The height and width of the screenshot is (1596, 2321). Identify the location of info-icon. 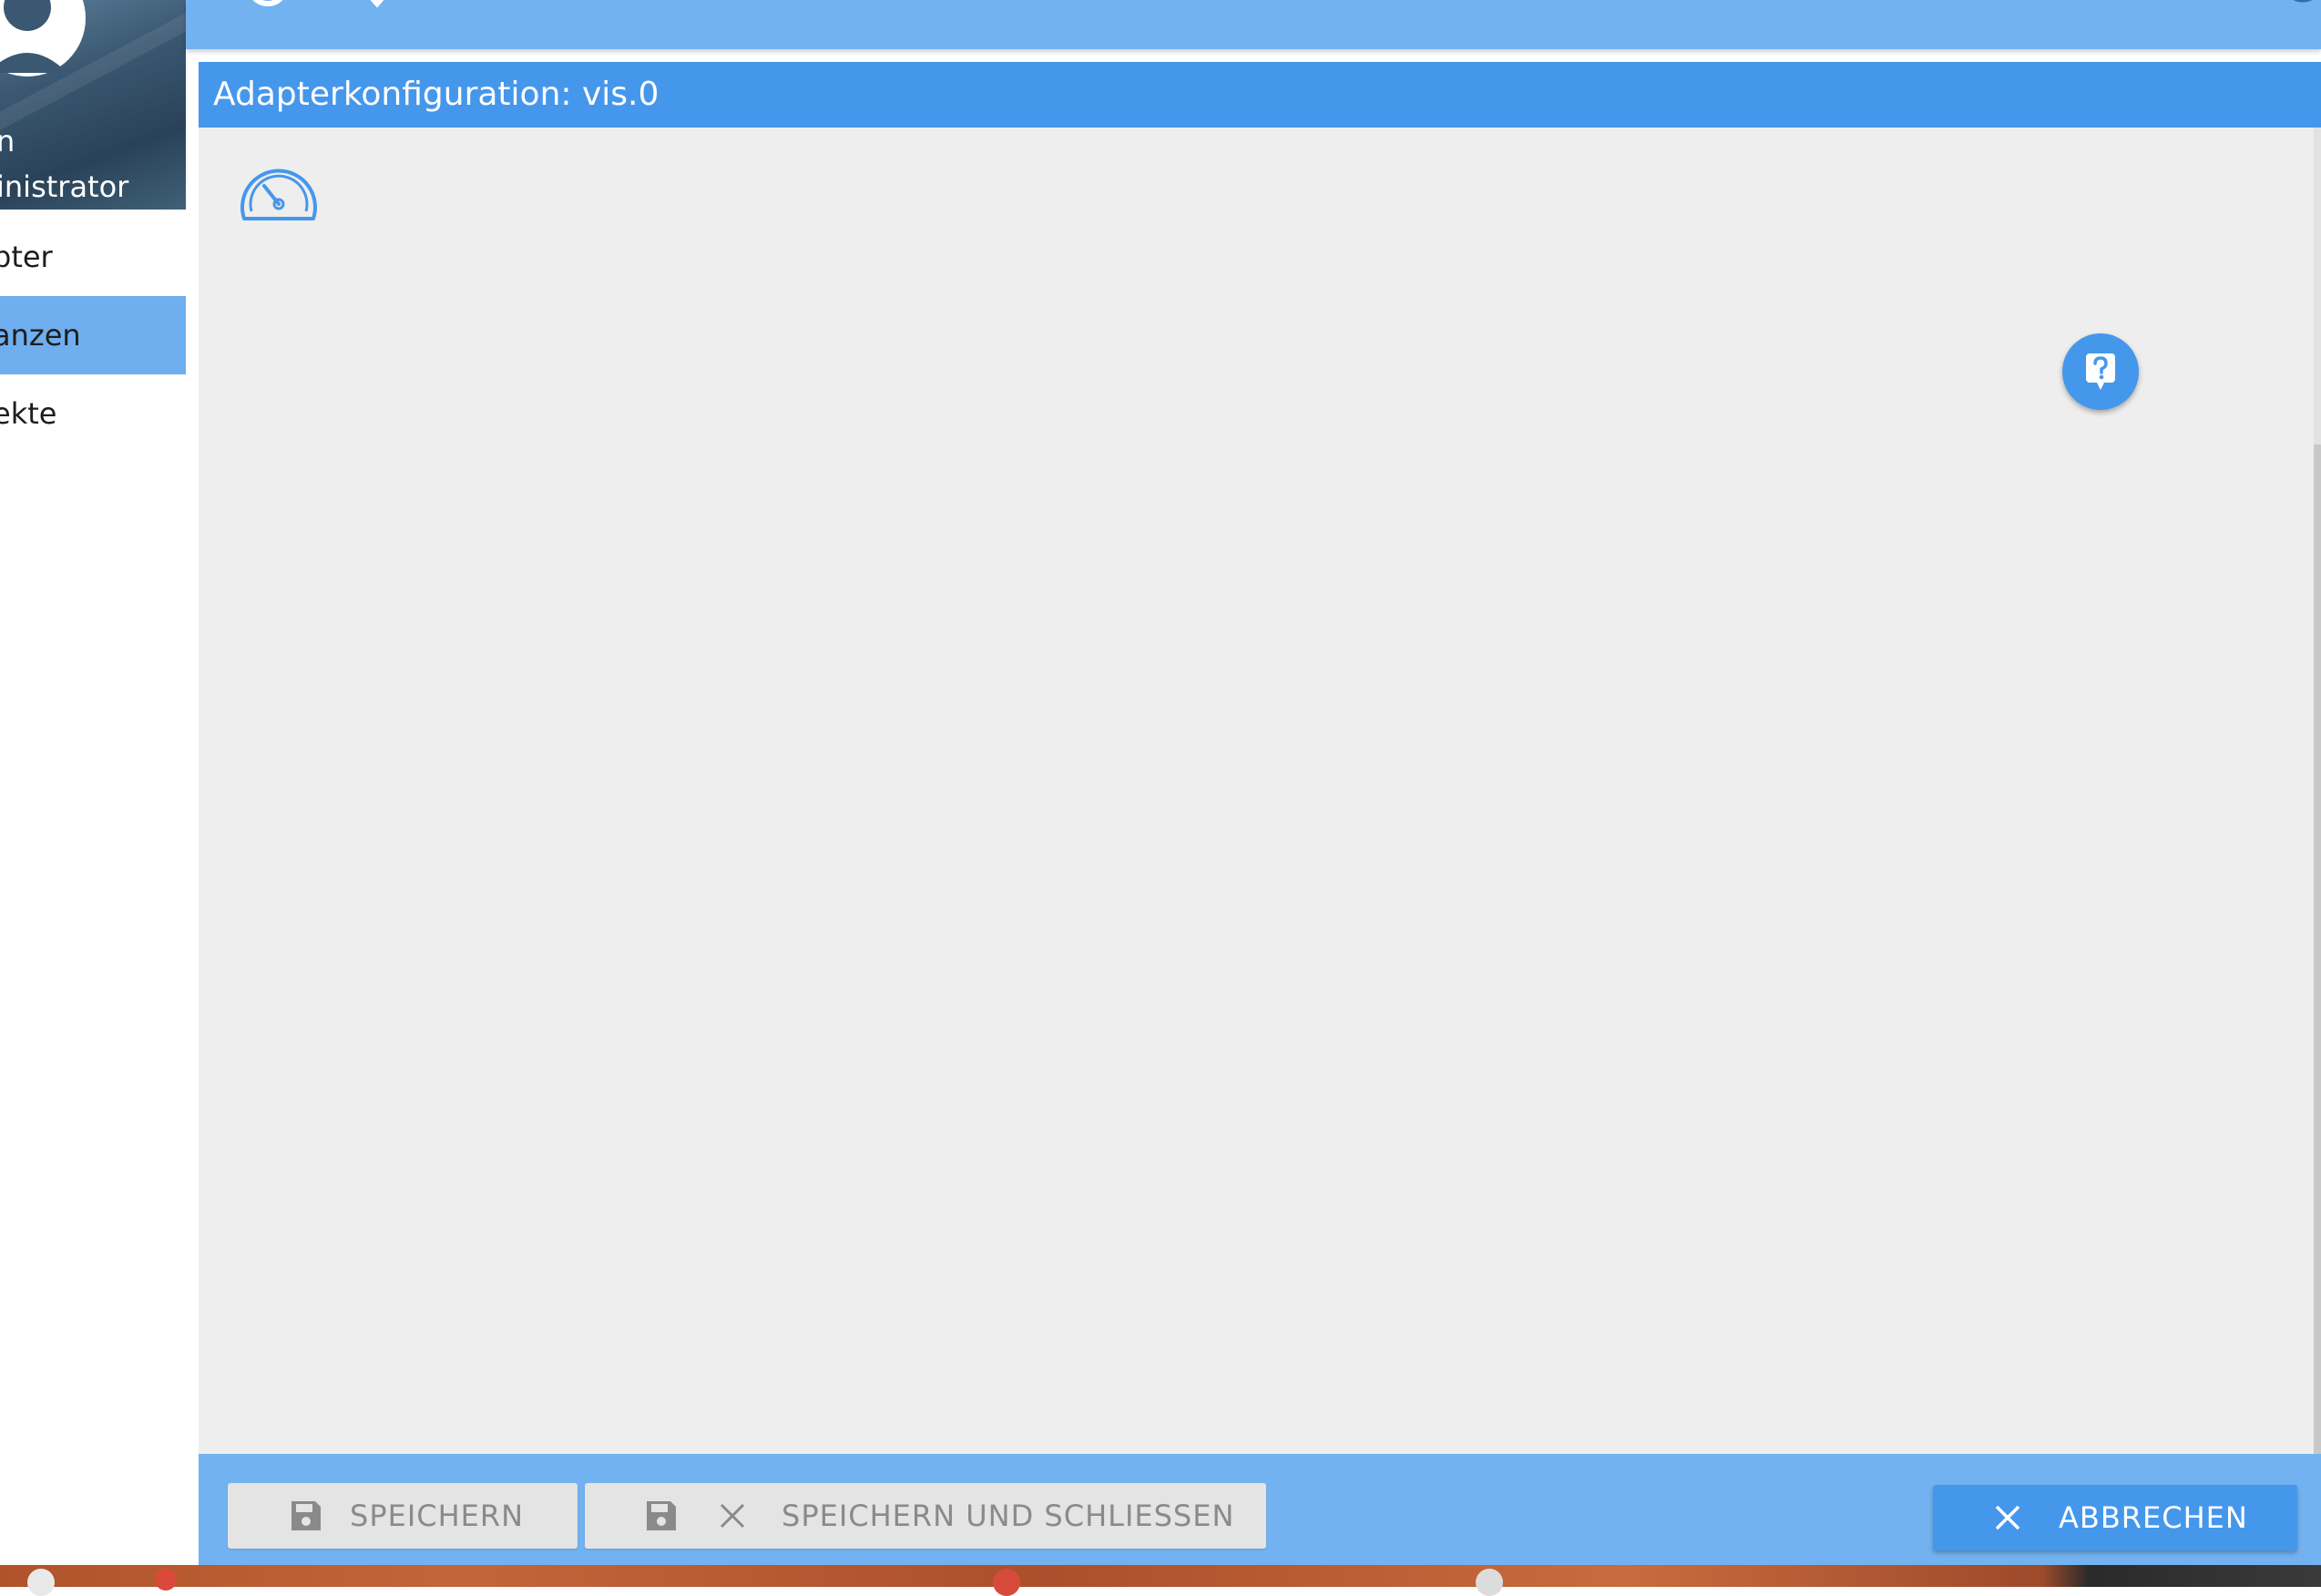
(2293, 10).